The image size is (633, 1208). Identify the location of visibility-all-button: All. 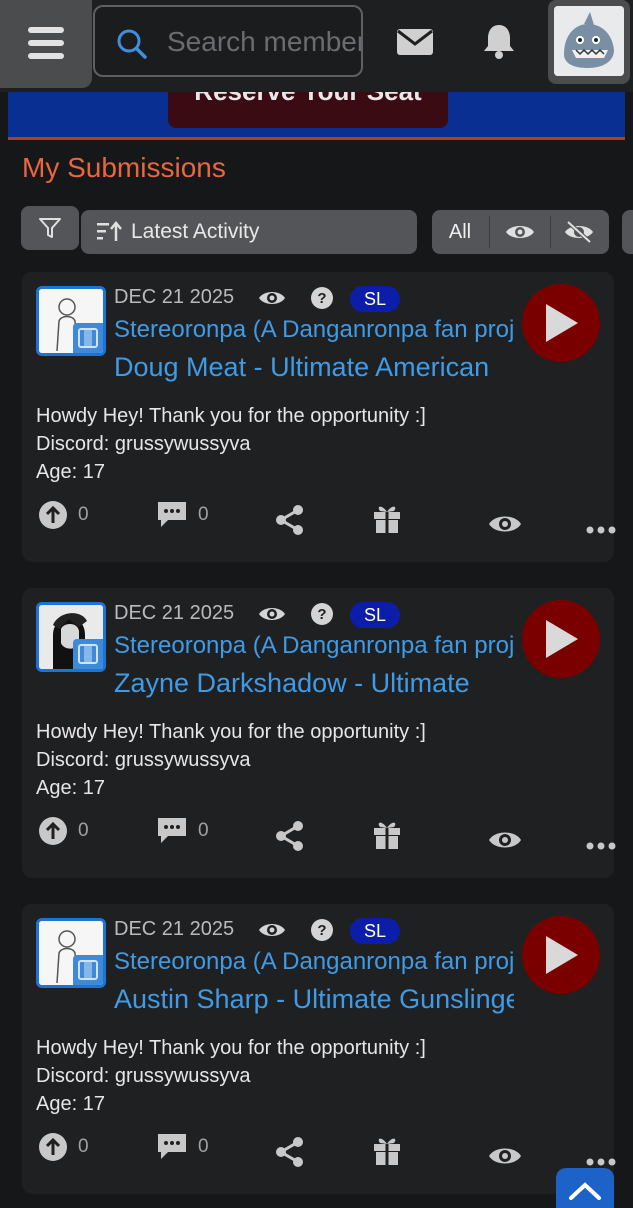
(460, 232).